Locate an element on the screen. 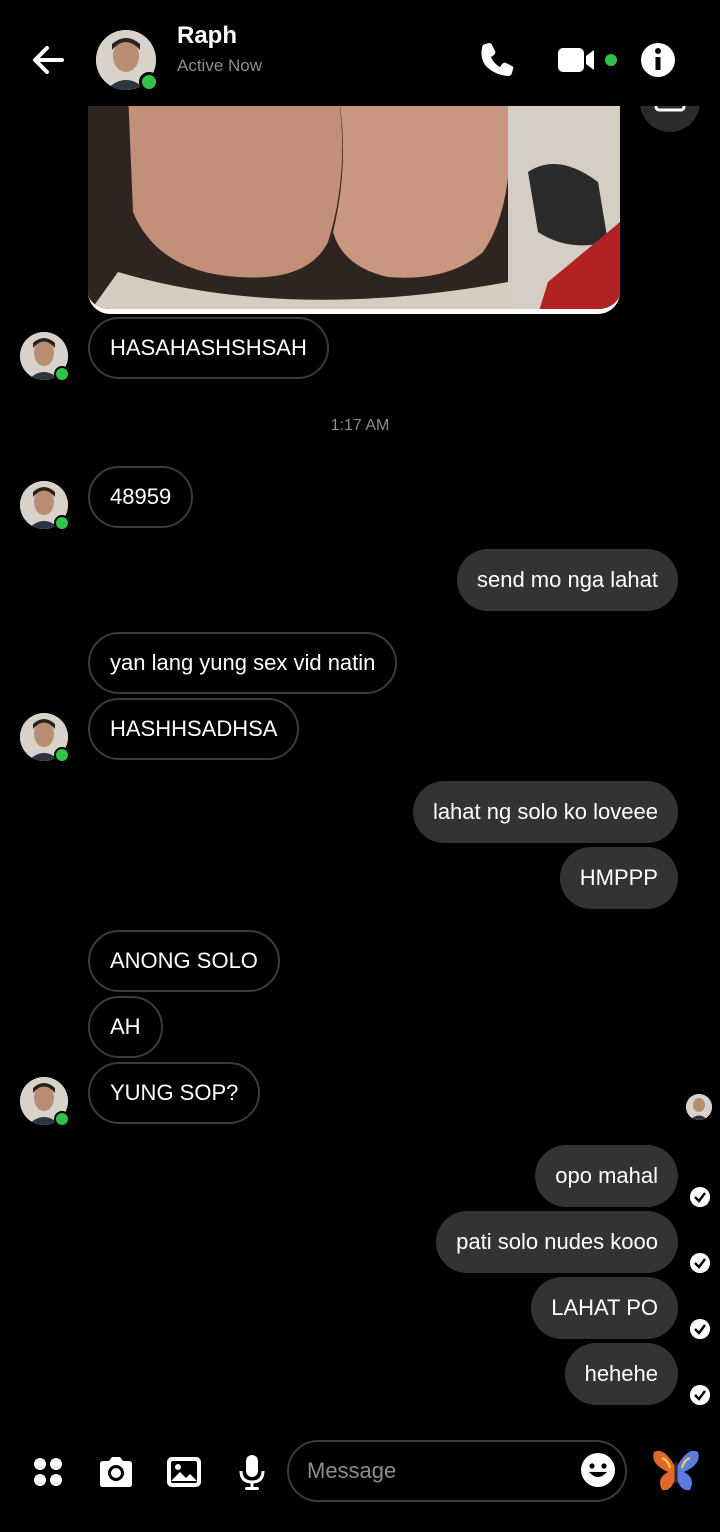 This screenshot has height=1532, width=720. message-bubble-received: yan lang yung sex vid natin is located at coordinates (243, 663).